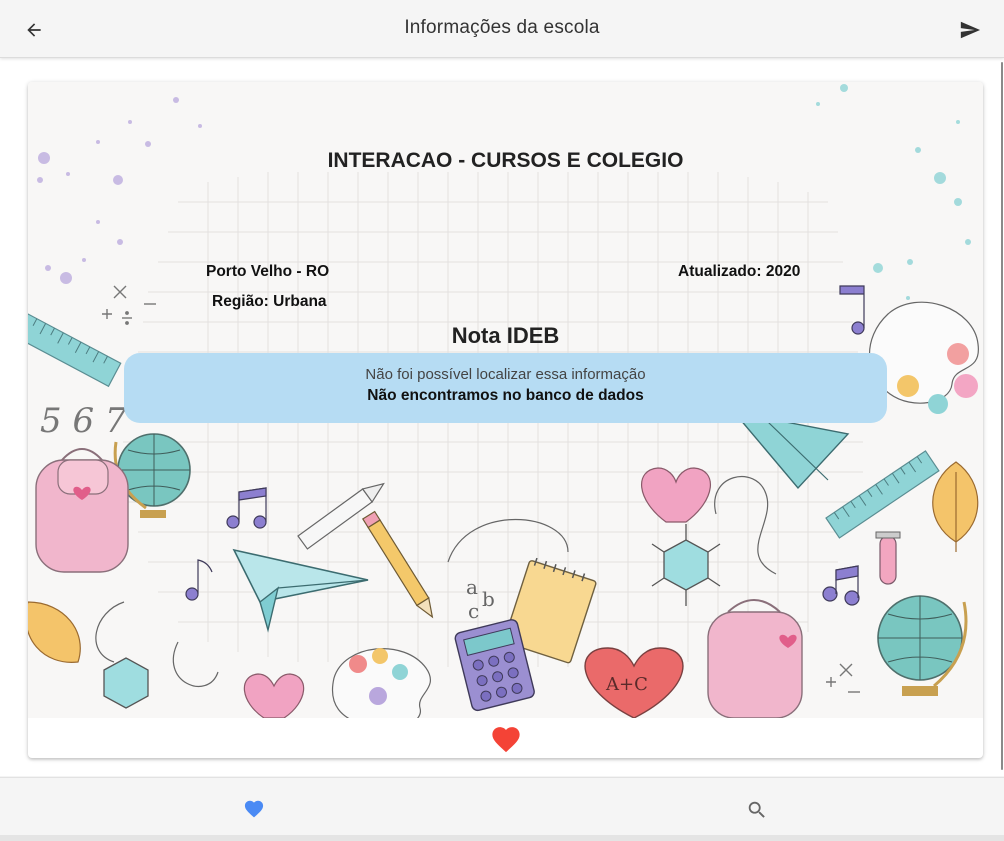 This screenshot has width=1004, height=841. I want to click on nav-favorites, so click(254, 808).